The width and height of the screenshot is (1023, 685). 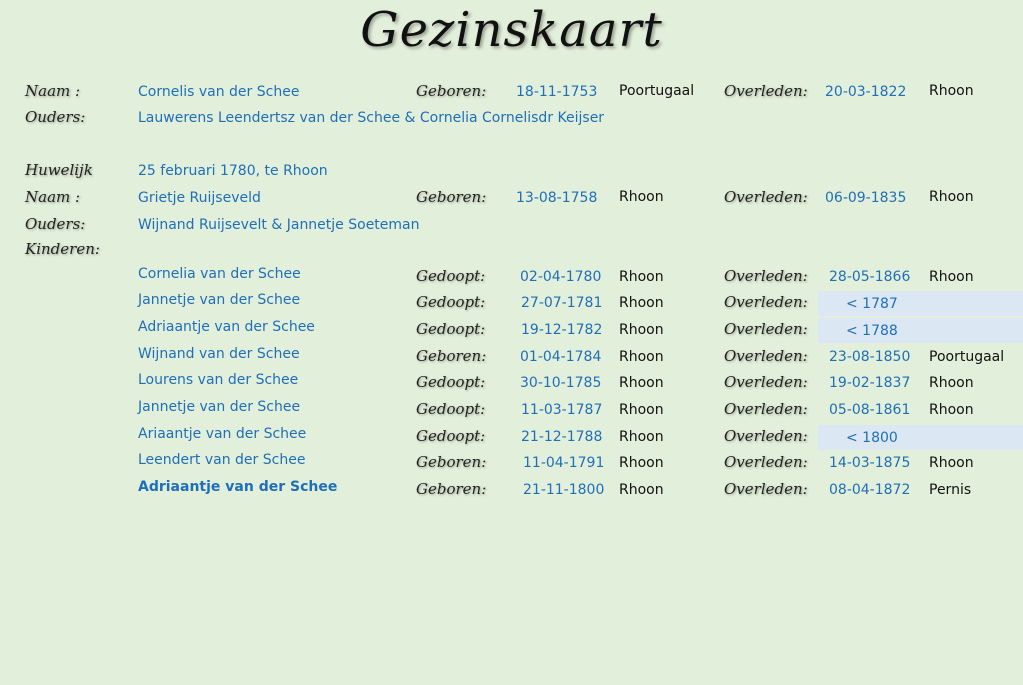 What do you see at coordinates (866, 92) in the screenshot?
I see `husband-death-date: 20-03-1822` at bounding box center [866, 92].